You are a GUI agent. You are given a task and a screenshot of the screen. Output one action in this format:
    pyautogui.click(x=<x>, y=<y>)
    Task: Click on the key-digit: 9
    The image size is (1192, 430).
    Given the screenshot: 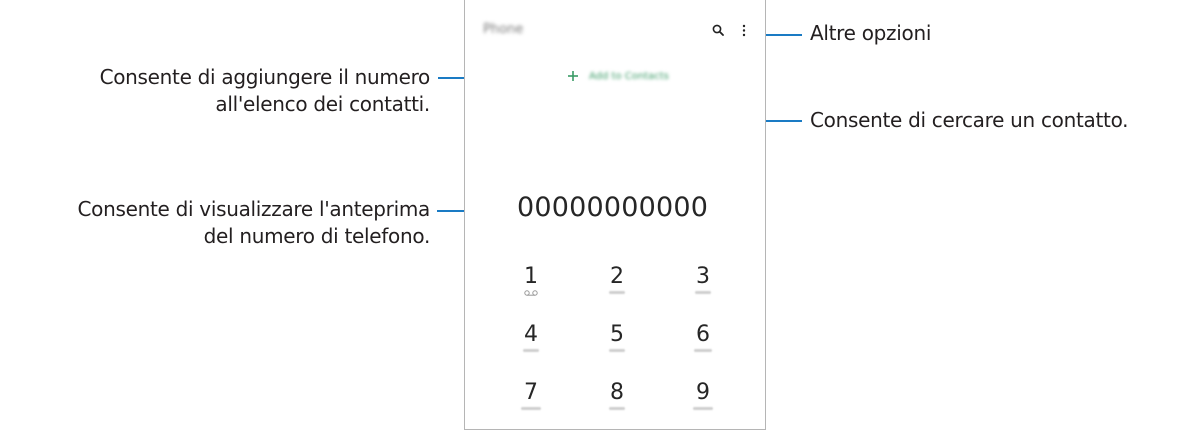 What is the action you would take?
    pyautogui.click(x=703, y=392)
    